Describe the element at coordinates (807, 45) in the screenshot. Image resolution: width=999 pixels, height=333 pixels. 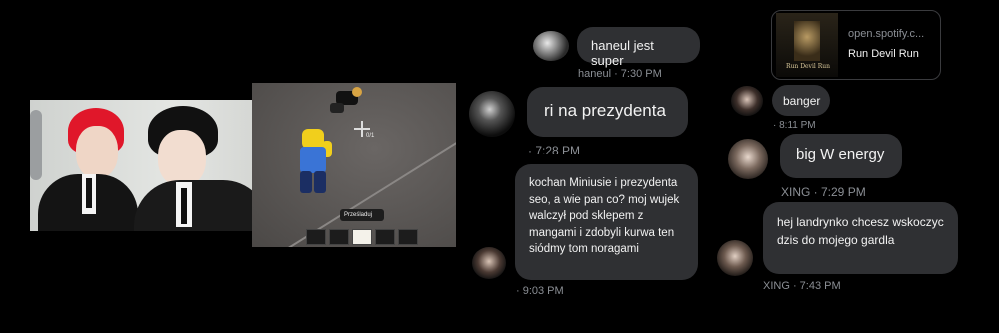
I see `album-art: Run Devil Run` at that location.